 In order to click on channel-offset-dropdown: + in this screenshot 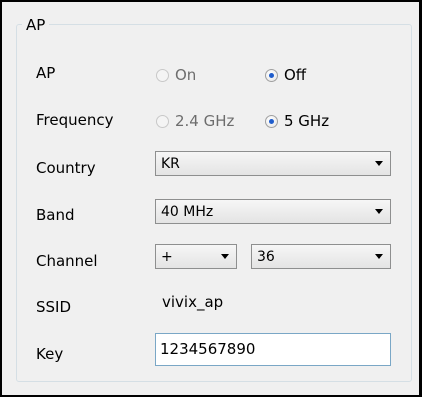, I will do `click(196, 256)`.